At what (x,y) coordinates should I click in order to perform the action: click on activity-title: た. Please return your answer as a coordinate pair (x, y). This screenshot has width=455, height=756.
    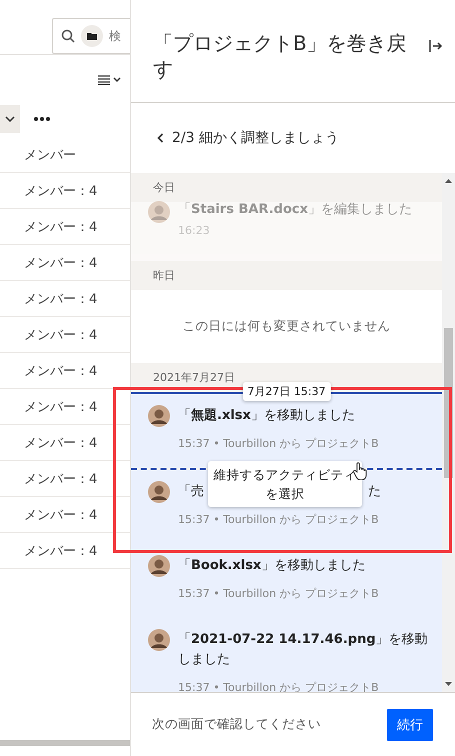
    Looking at the image, I should click on (374, 492).